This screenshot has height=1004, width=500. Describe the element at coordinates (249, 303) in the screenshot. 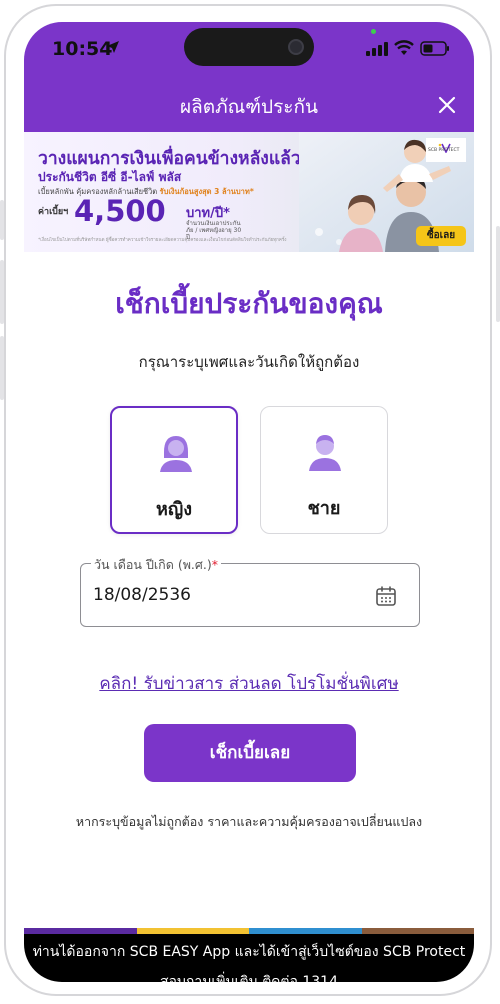

I see `form-title: เช็กเบี้ยประกันของคุณ` at that location.